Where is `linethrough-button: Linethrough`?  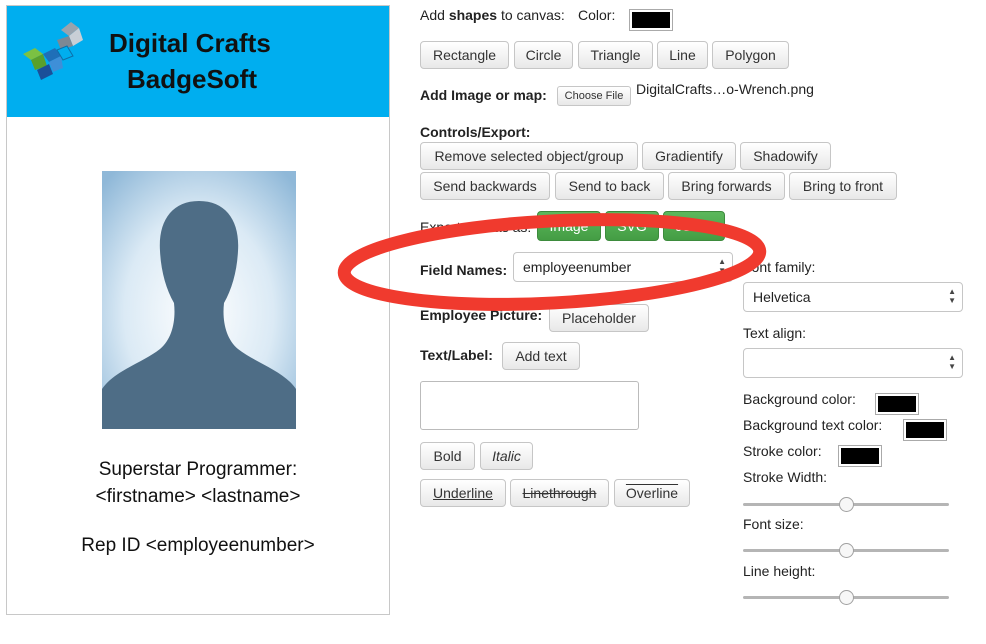
linethrough-button: Linethrough is located at coordinates (559, 493).